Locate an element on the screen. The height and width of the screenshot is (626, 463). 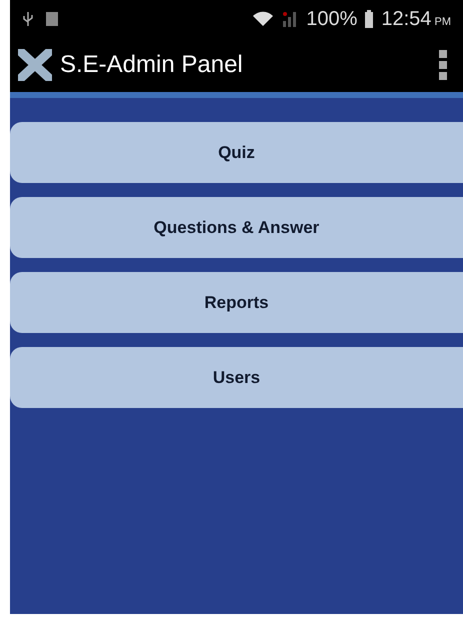
battery-icon is located at coordinates (369, 19).